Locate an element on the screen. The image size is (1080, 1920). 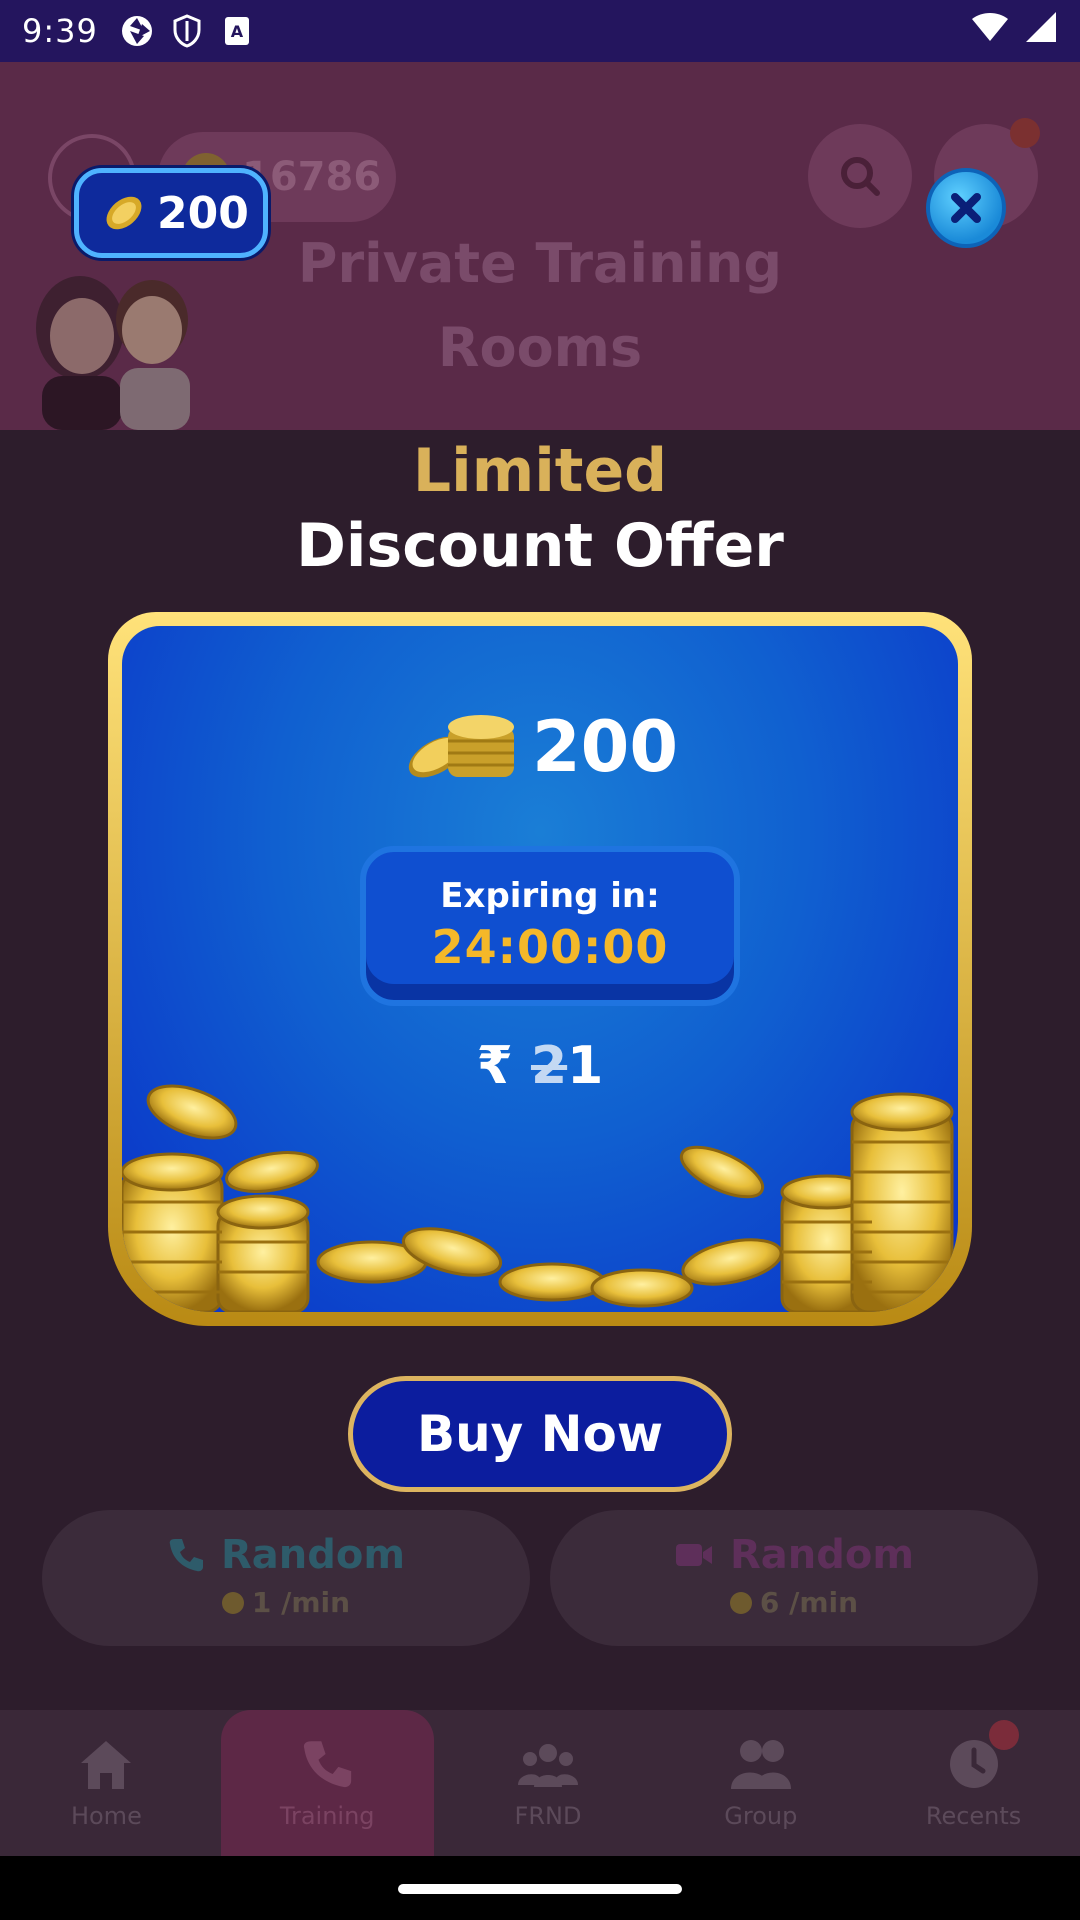
expiry-box: Expiring in: 24:00:00 is located at coordinates (550, 926).